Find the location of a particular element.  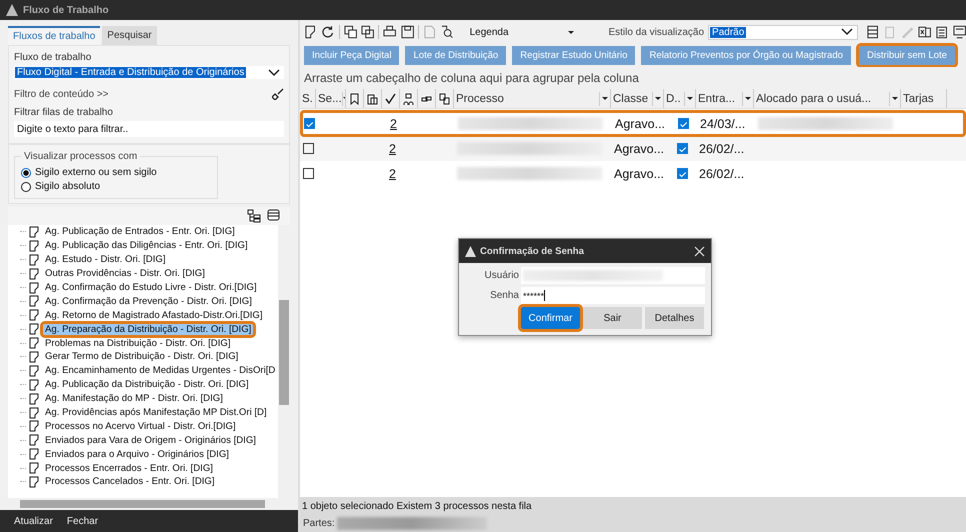

bookmark-icon is located at coordinates (354, 98).